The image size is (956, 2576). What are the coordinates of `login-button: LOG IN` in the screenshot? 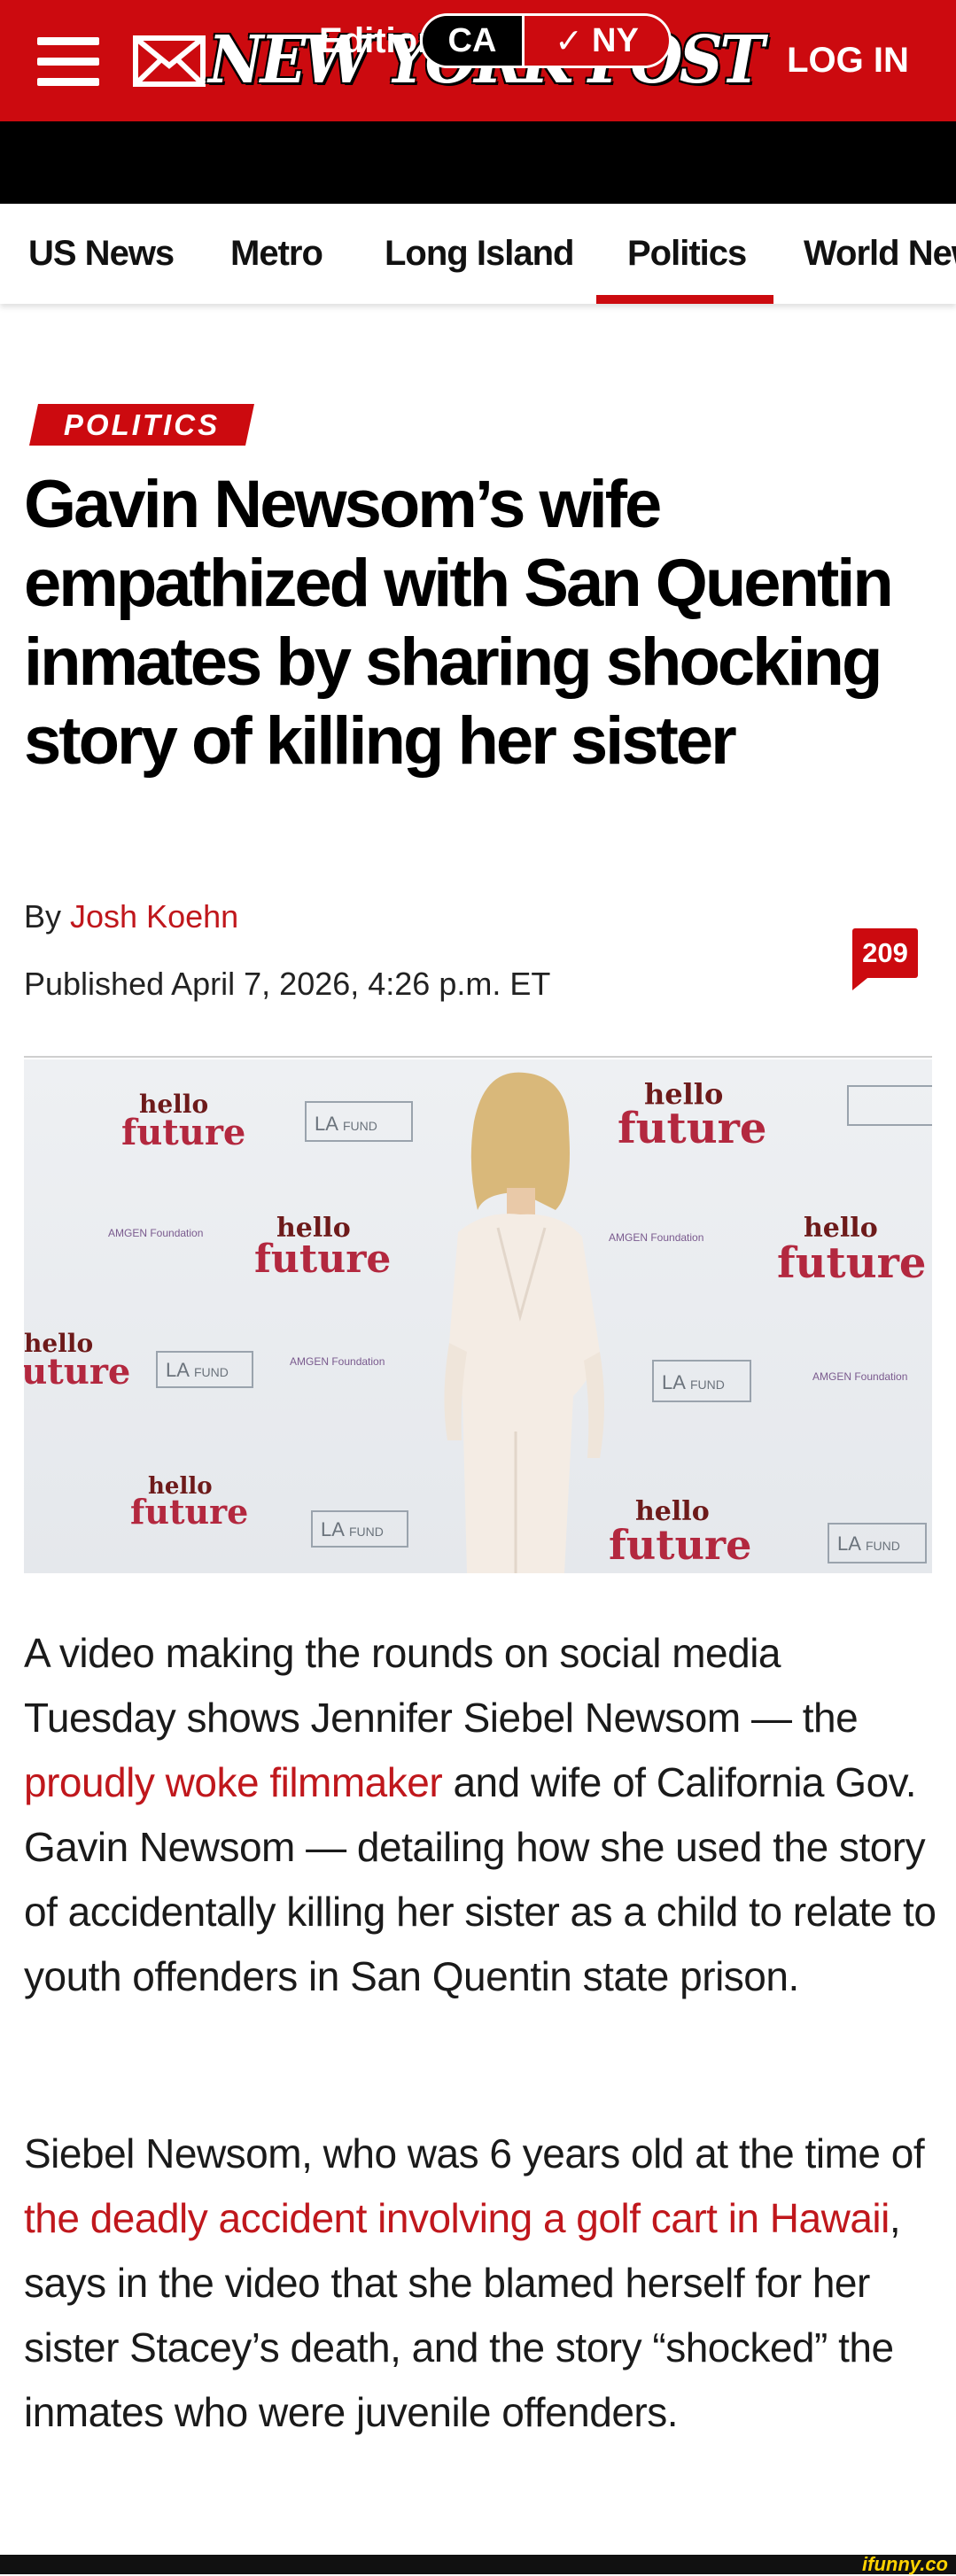 It's located at (848, 60).